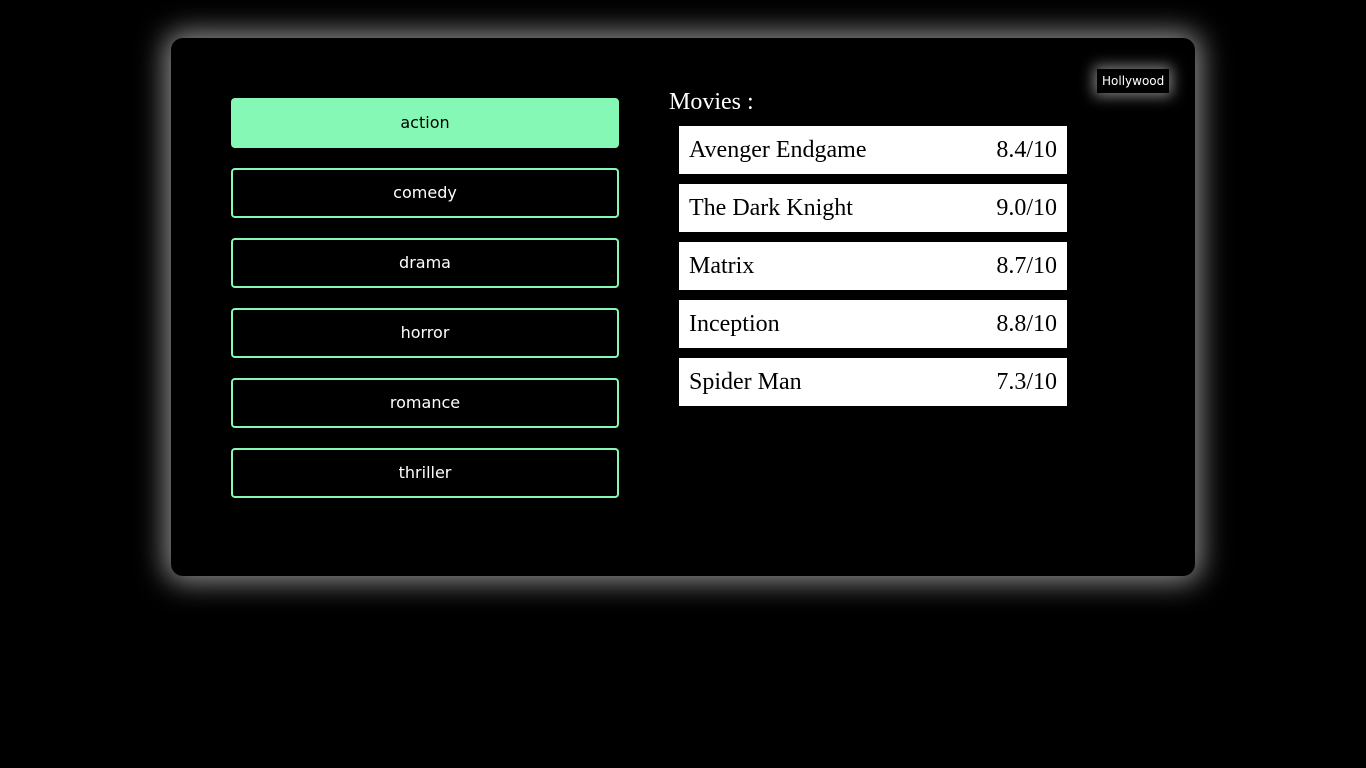 The width and height of the screenshot is (1366, 768). I want to click on genre-button-comedy: comedy, so click(425, 193).